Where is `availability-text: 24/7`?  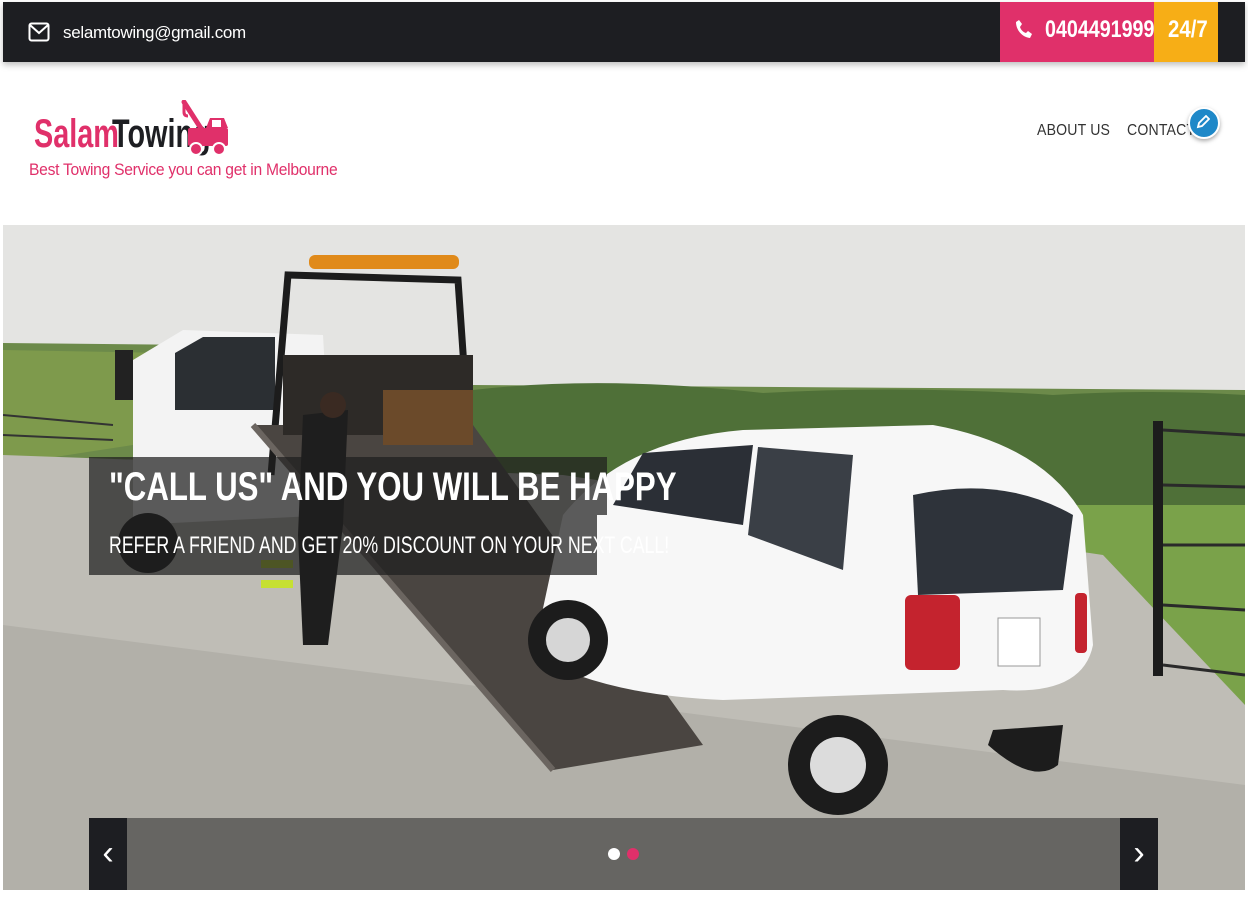 availability-text: 24/7 is located at coordinates (1188, 29).